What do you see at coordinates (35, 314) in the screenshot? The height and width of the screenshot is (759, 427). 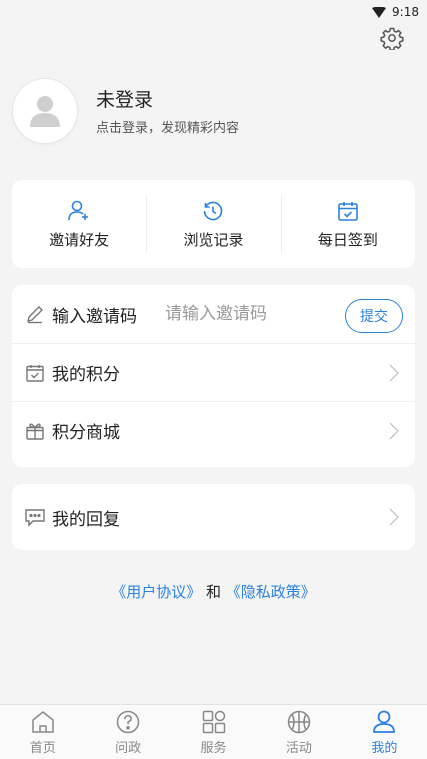 I see `pencil-icon` at bounding box center [35, 314].